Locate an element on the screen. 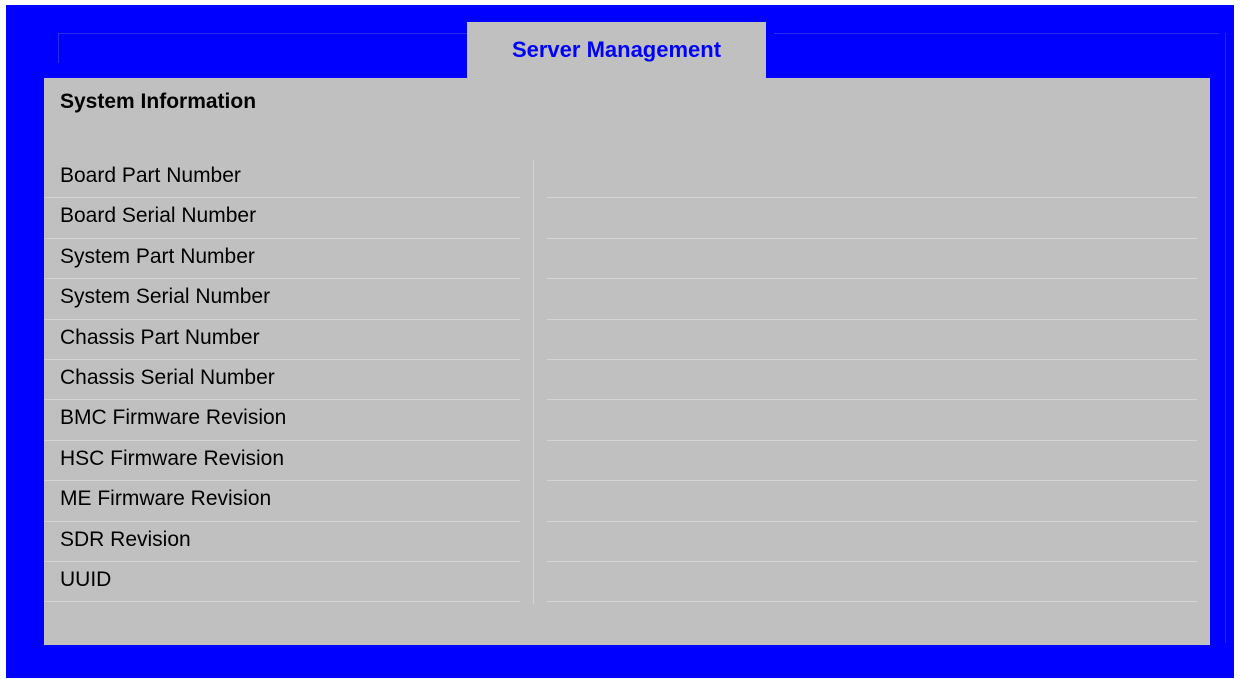 The height and width of the screenshot is (679, 1240). row-label: Chassis Serial Number is located at coordinates (167, 377).